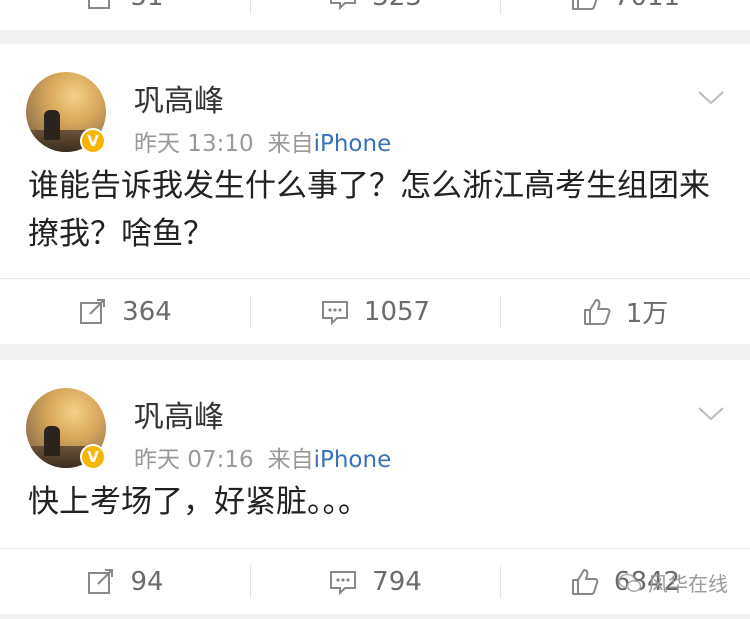 Image resolution: width=750 pixels, height=619 pixels. I want to click on like-button: 7011, so click(625, 15).